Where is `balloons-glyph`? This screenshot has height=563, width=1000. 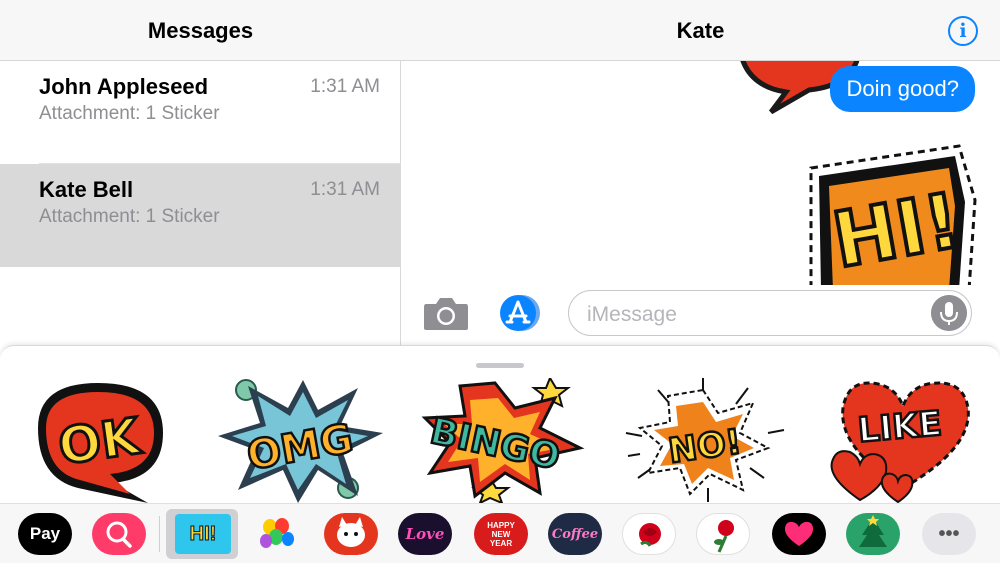 balloons-glyph is located at coordinates (277, 533).